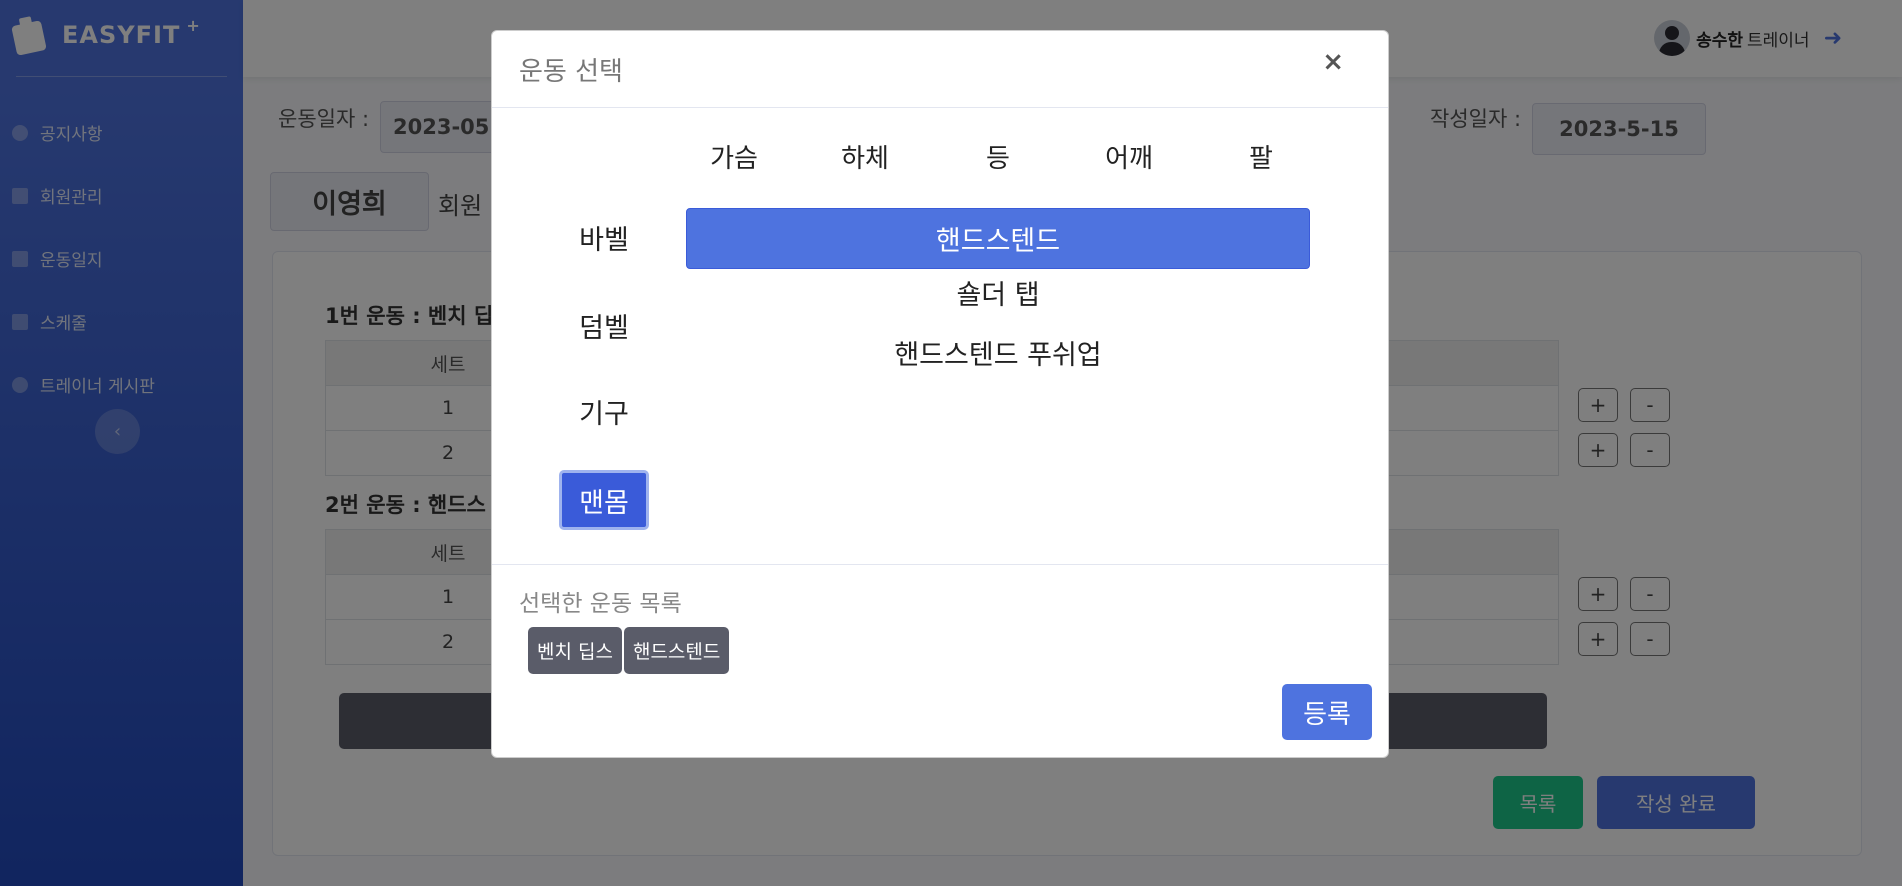 The width and height of the screenshot is (1902, 886). What do you see at coordinates (998, 292) in the screenshot?
I see `exercise-option: 숄더 탭` at bounding box center [998, 292].